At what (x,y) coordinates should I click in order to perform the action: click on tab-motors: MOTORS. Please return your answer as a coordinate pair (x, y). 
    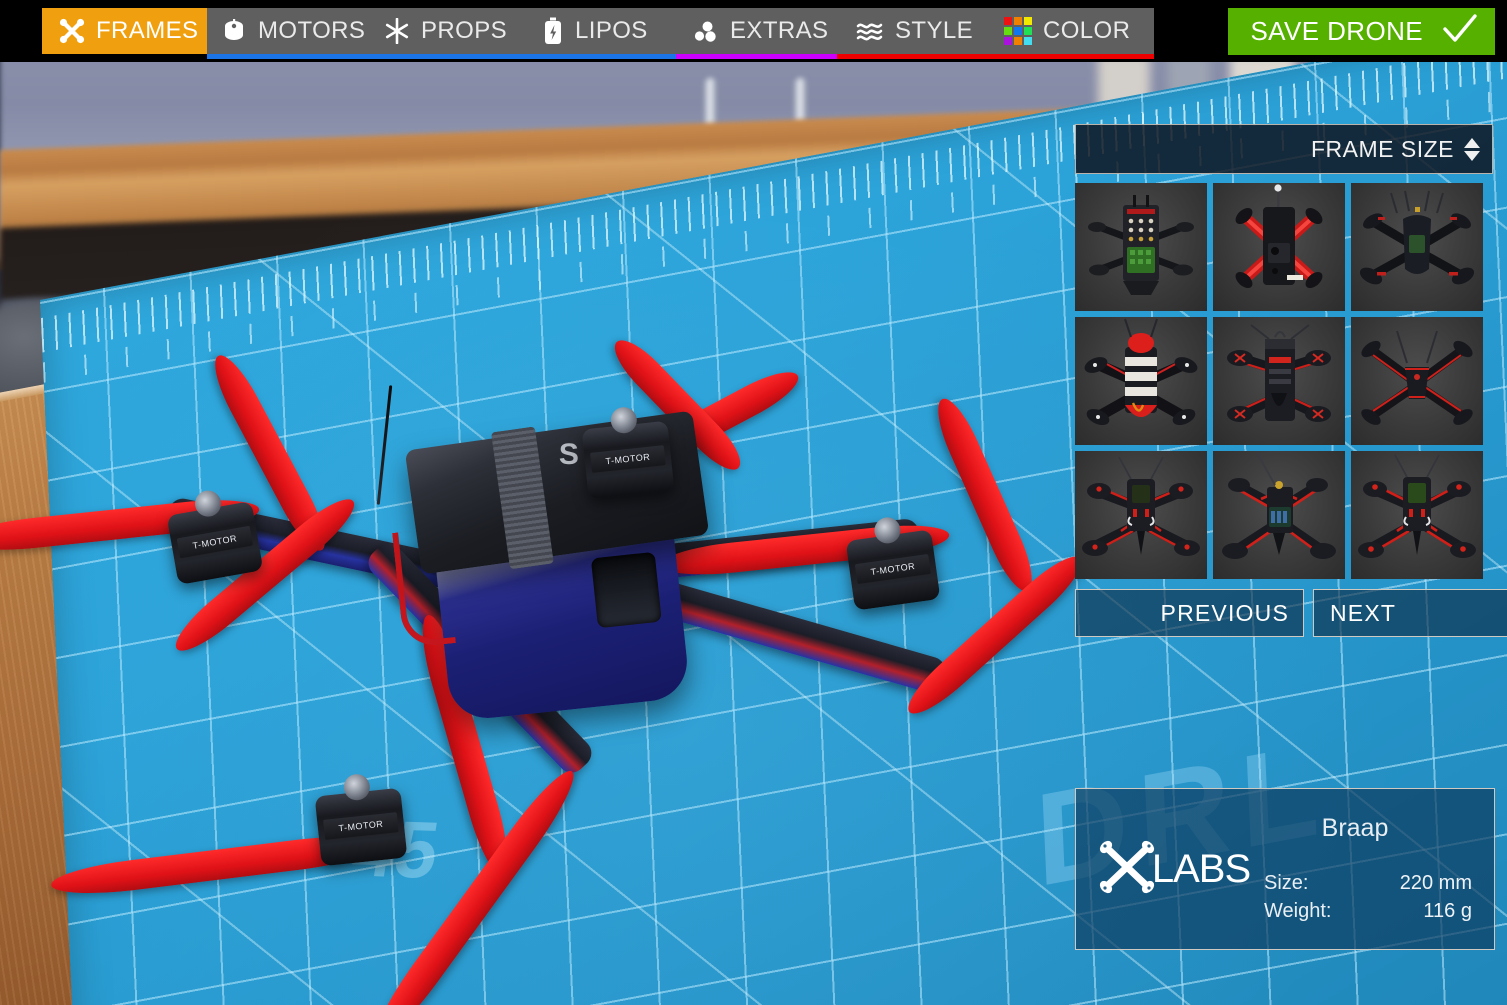
    Looking at the image, I should click on (297, 33).